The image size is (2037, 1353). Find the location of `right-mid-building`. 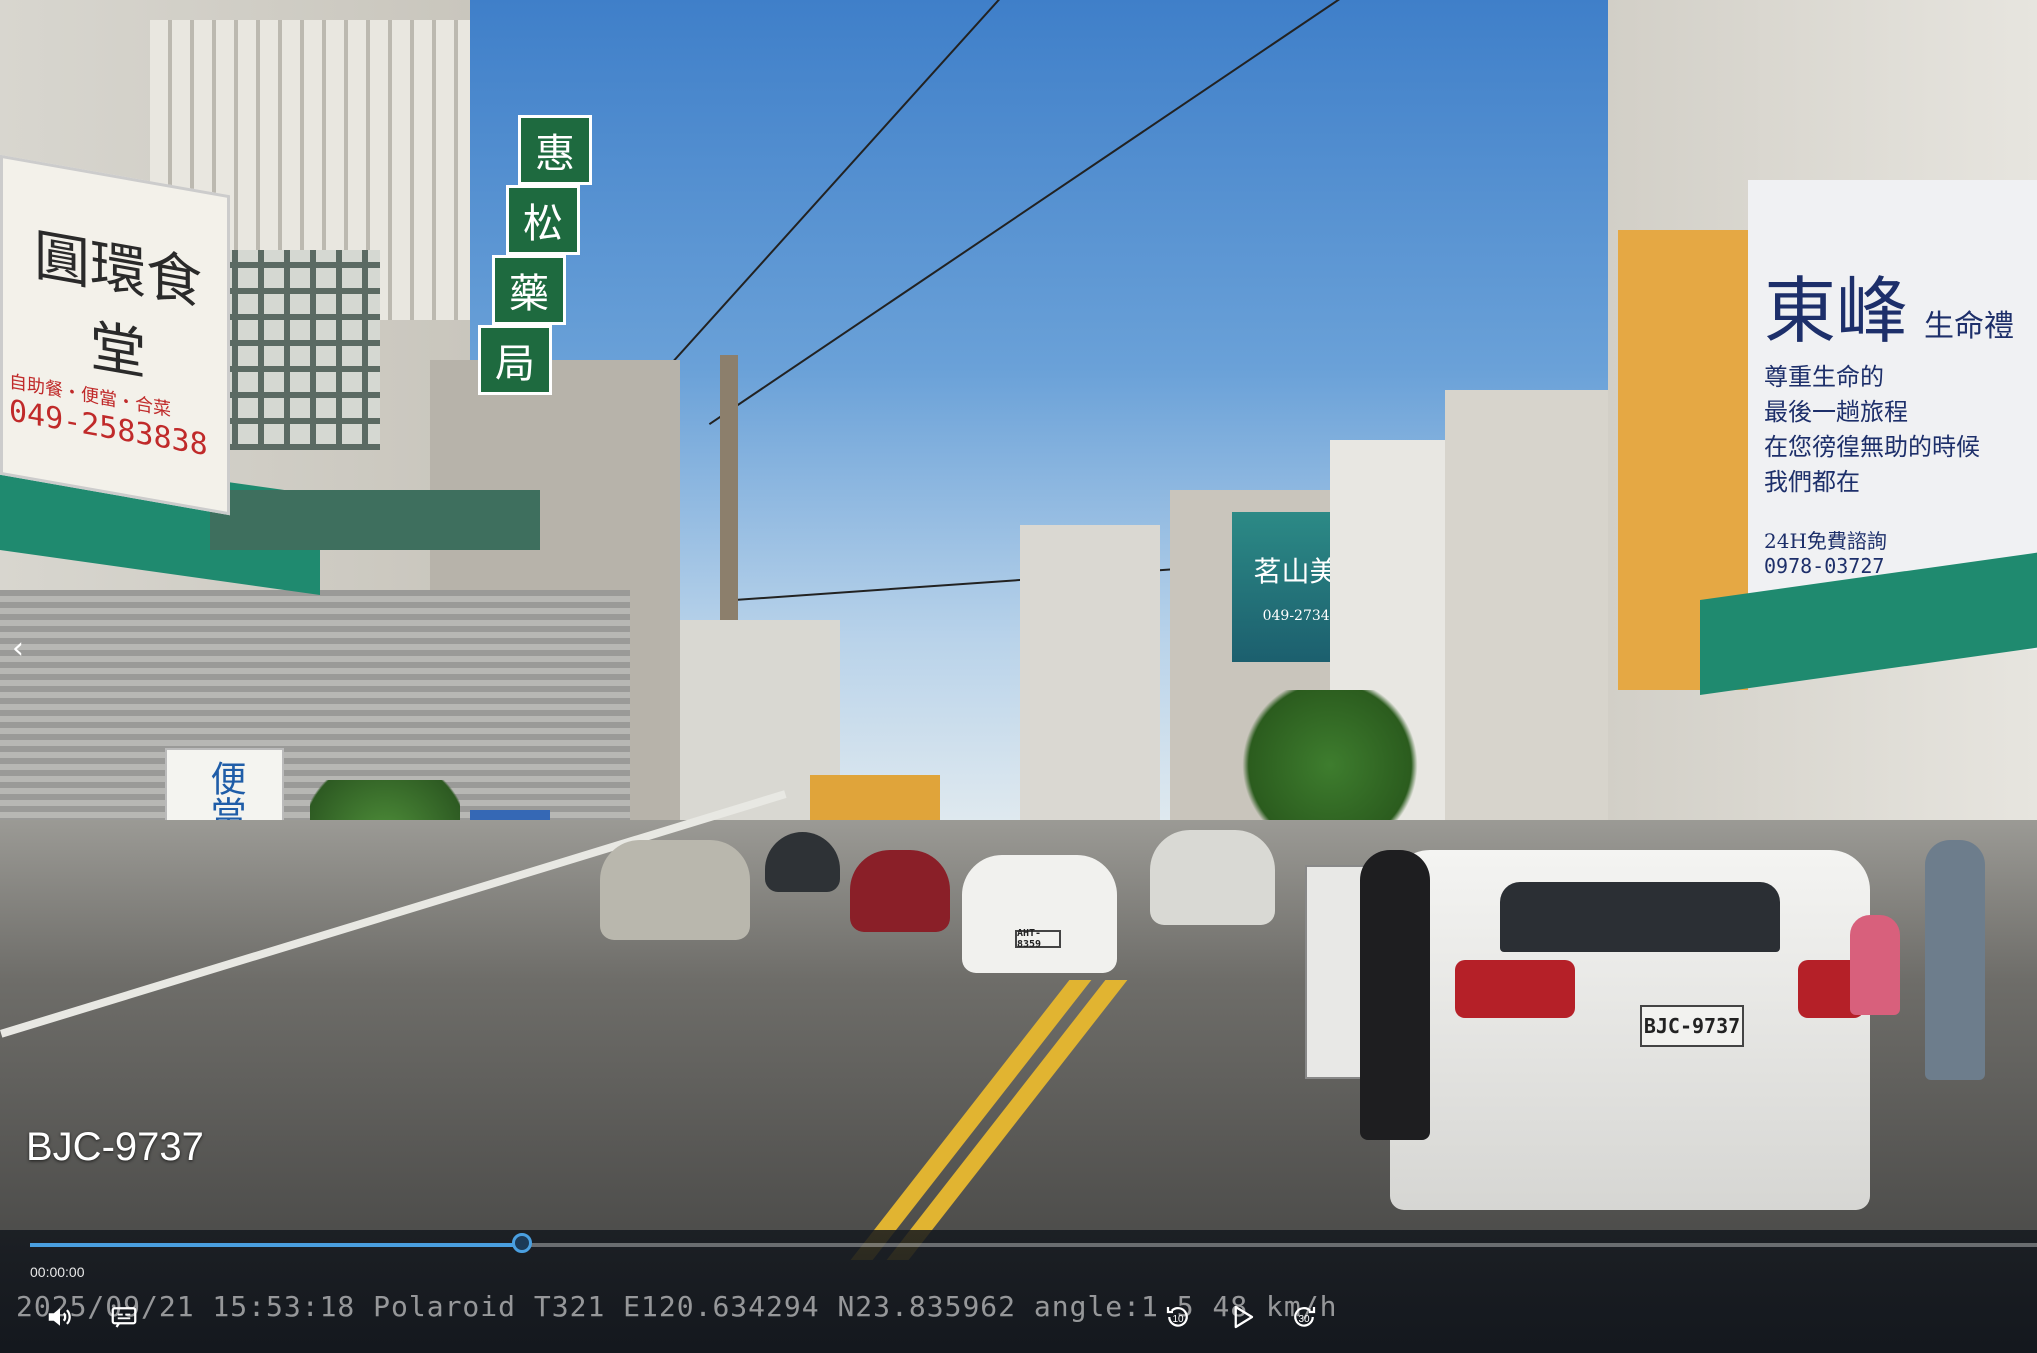

right-mid-building is located at coordinates (1530, 615).